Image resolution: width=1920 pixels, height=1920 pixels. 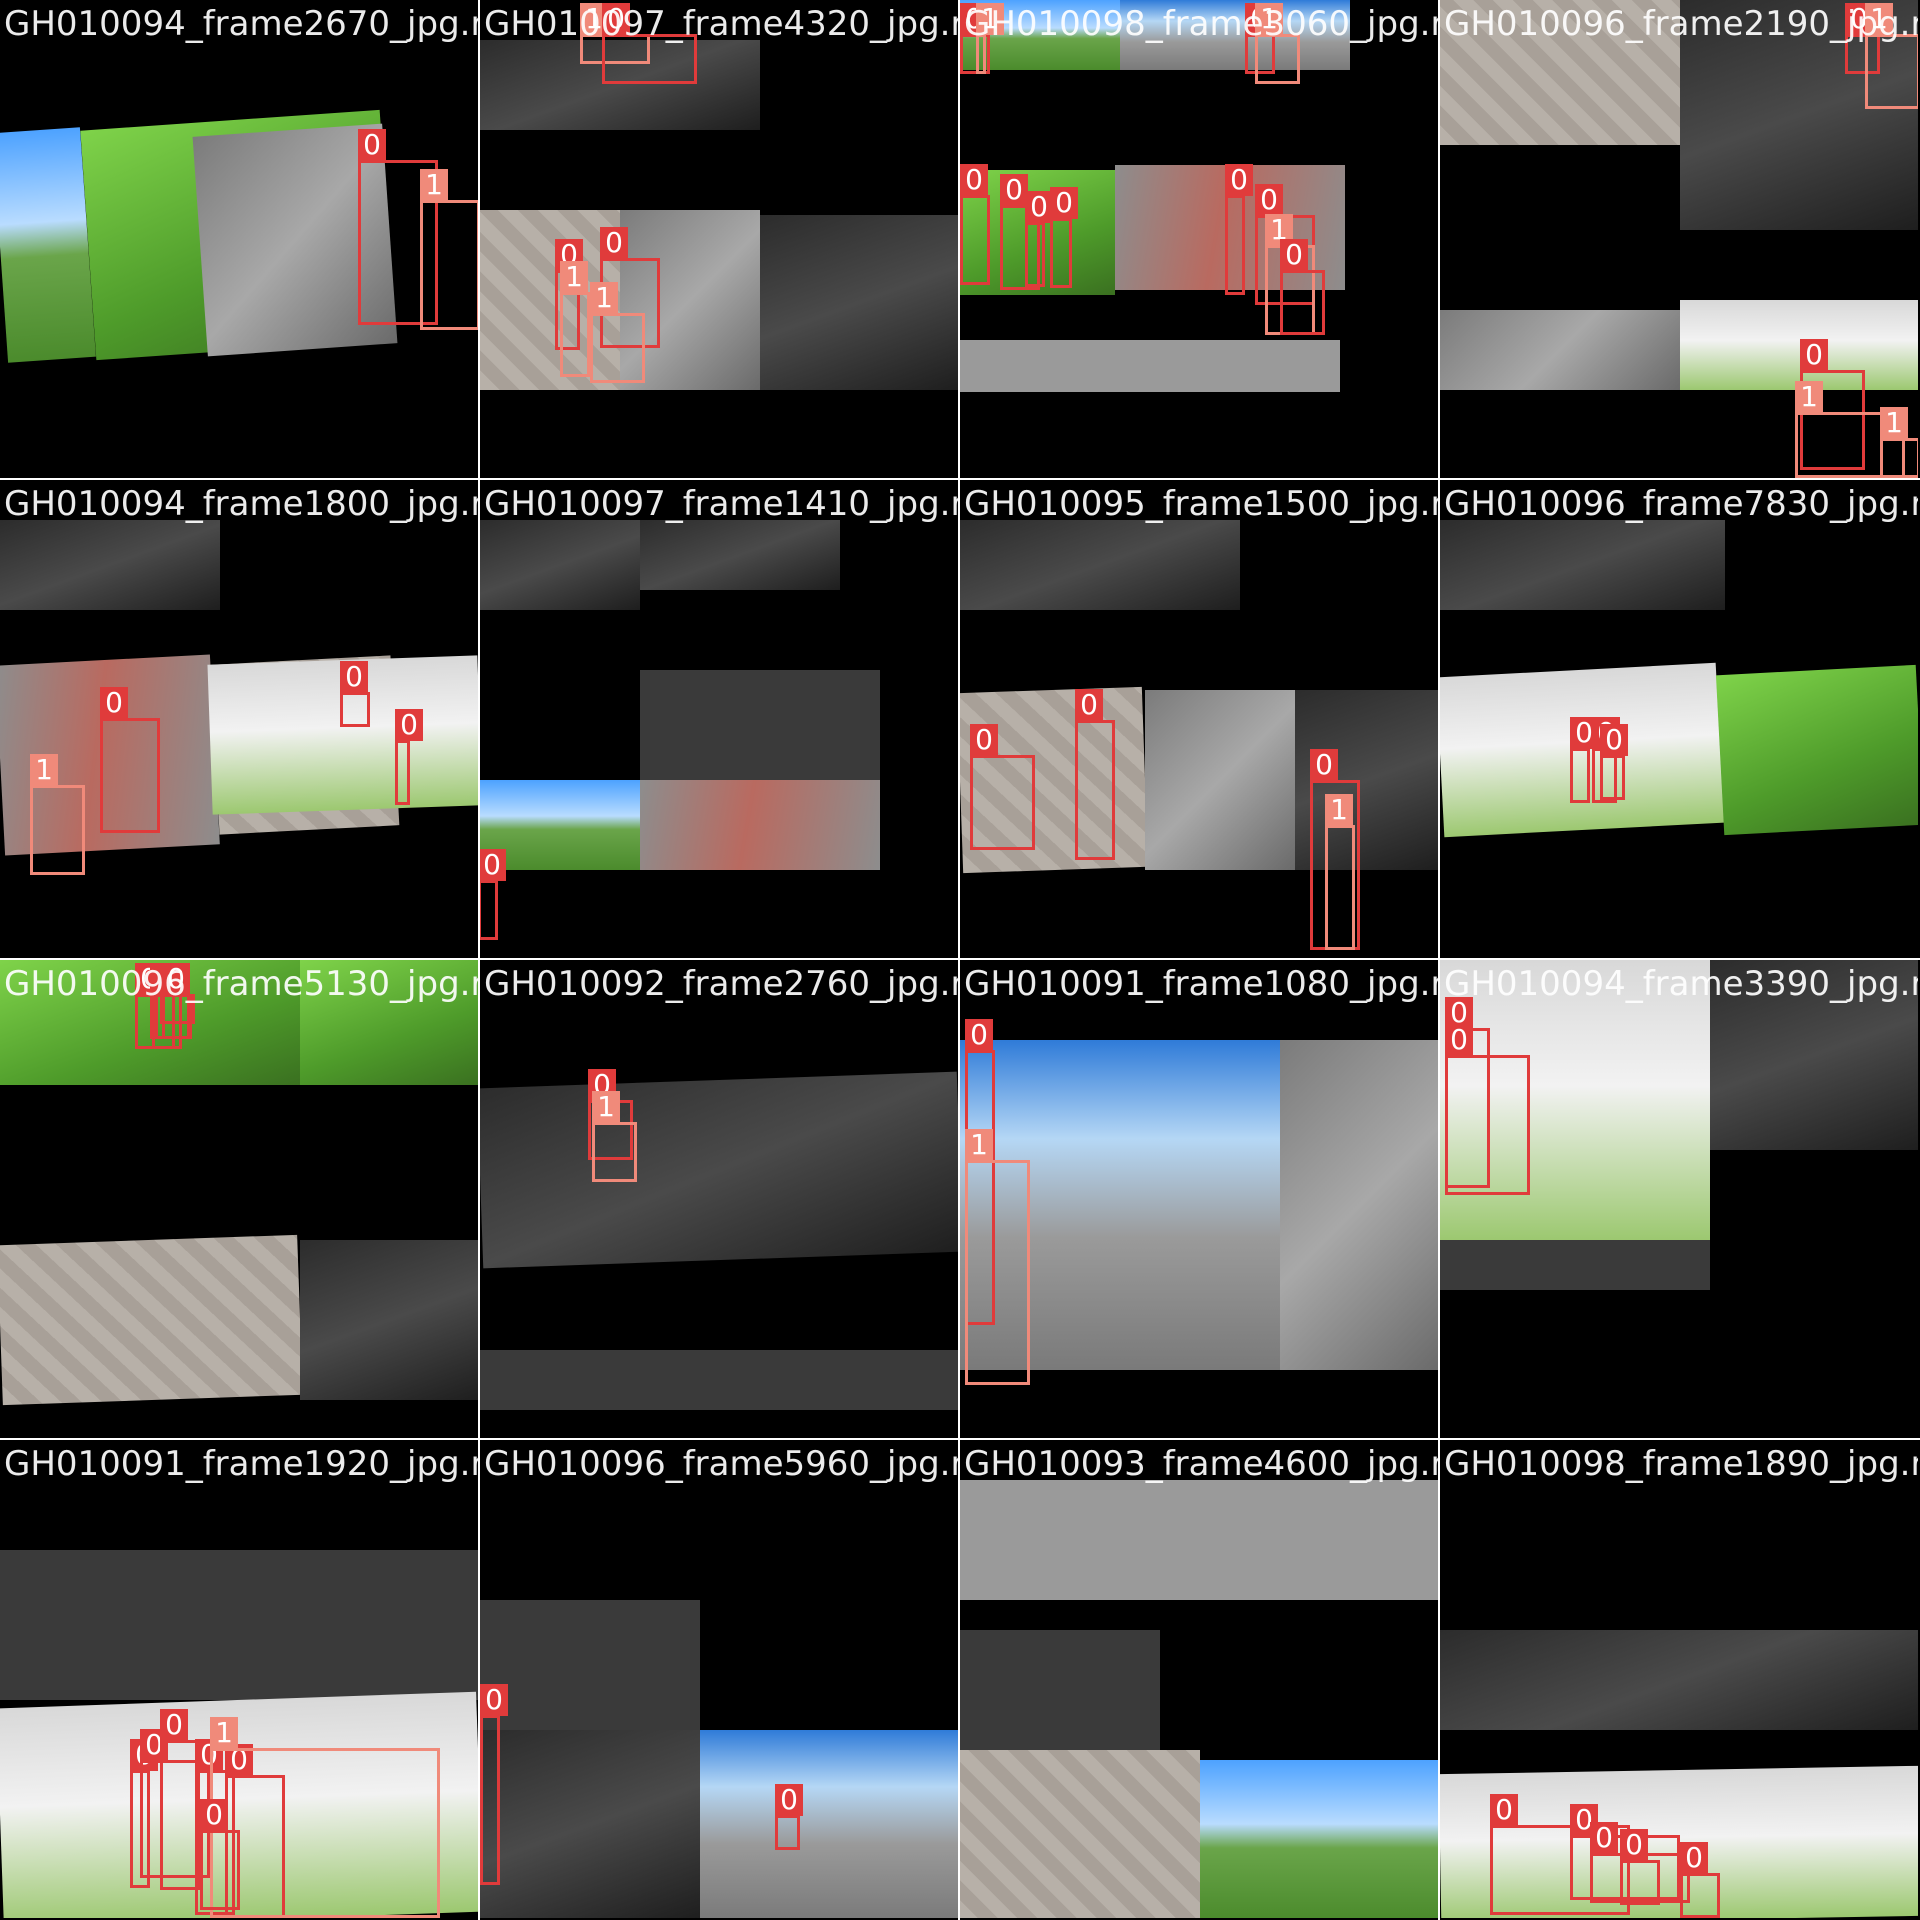 What do you see at coordinates (719, 719) in the screenshot?
I see `mosaic-tile: GH010097_frame1410_jpg.rf 0` at bounding box center [719, 719].